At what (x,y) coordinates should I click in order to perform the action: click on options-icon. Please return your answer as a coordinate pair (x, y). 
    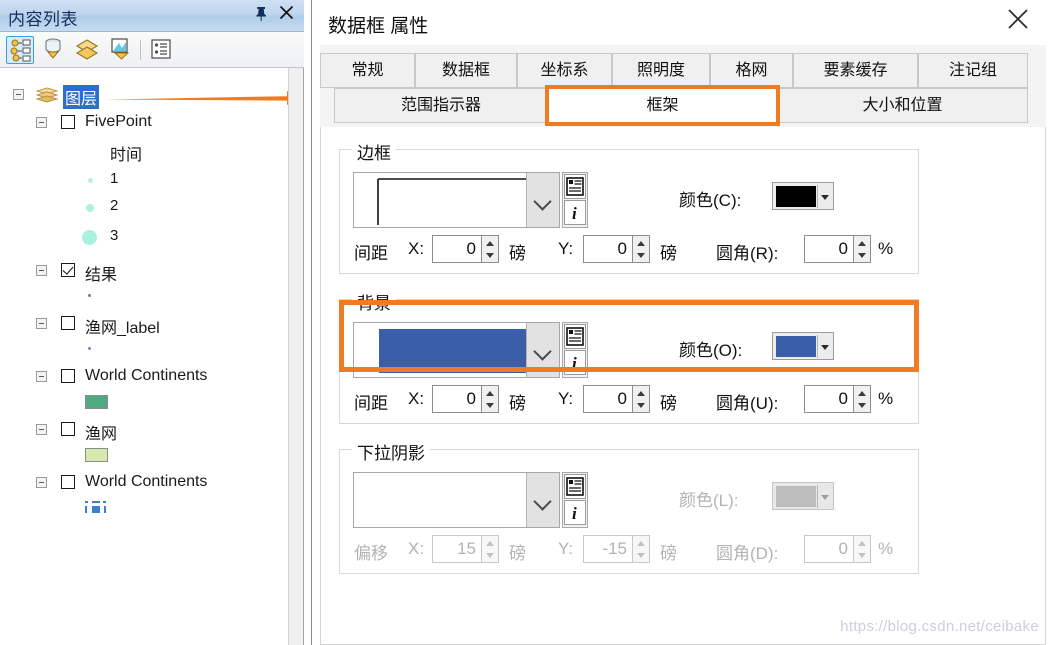
    Looking at the image, I should click on (162, 50).